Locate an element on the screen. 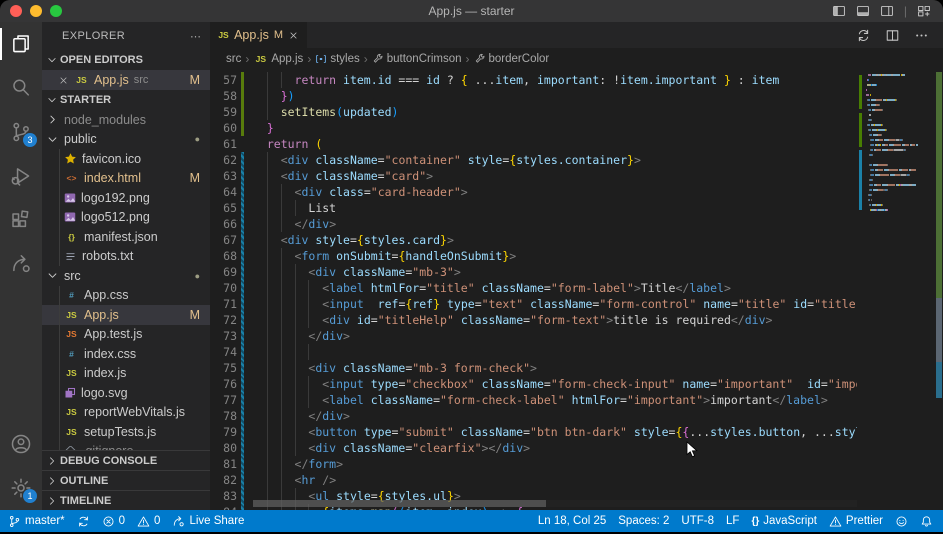 The image size is (943, 534). breadcrumb-styles: styles is located at coordinates (337, 59).